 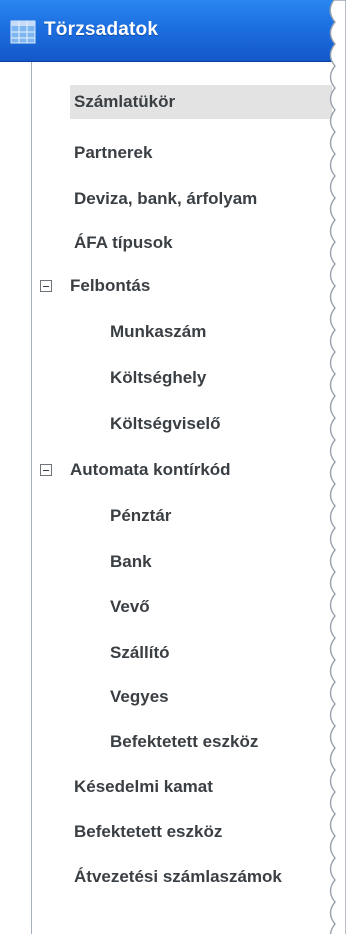 What do you see at coordinates (143, 786) in the screenshot?
I see `tree-item-label: Késedelmi kamat` at bounding box center [143, 786].